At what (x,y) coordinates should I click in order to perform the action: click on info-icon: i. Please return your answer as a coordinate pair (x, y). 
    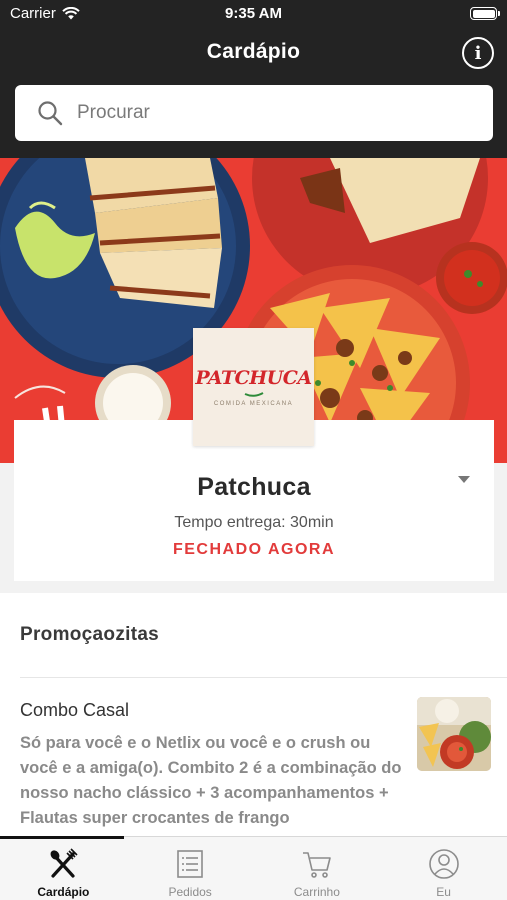
    Looking at the image, I should click on (478, 53).